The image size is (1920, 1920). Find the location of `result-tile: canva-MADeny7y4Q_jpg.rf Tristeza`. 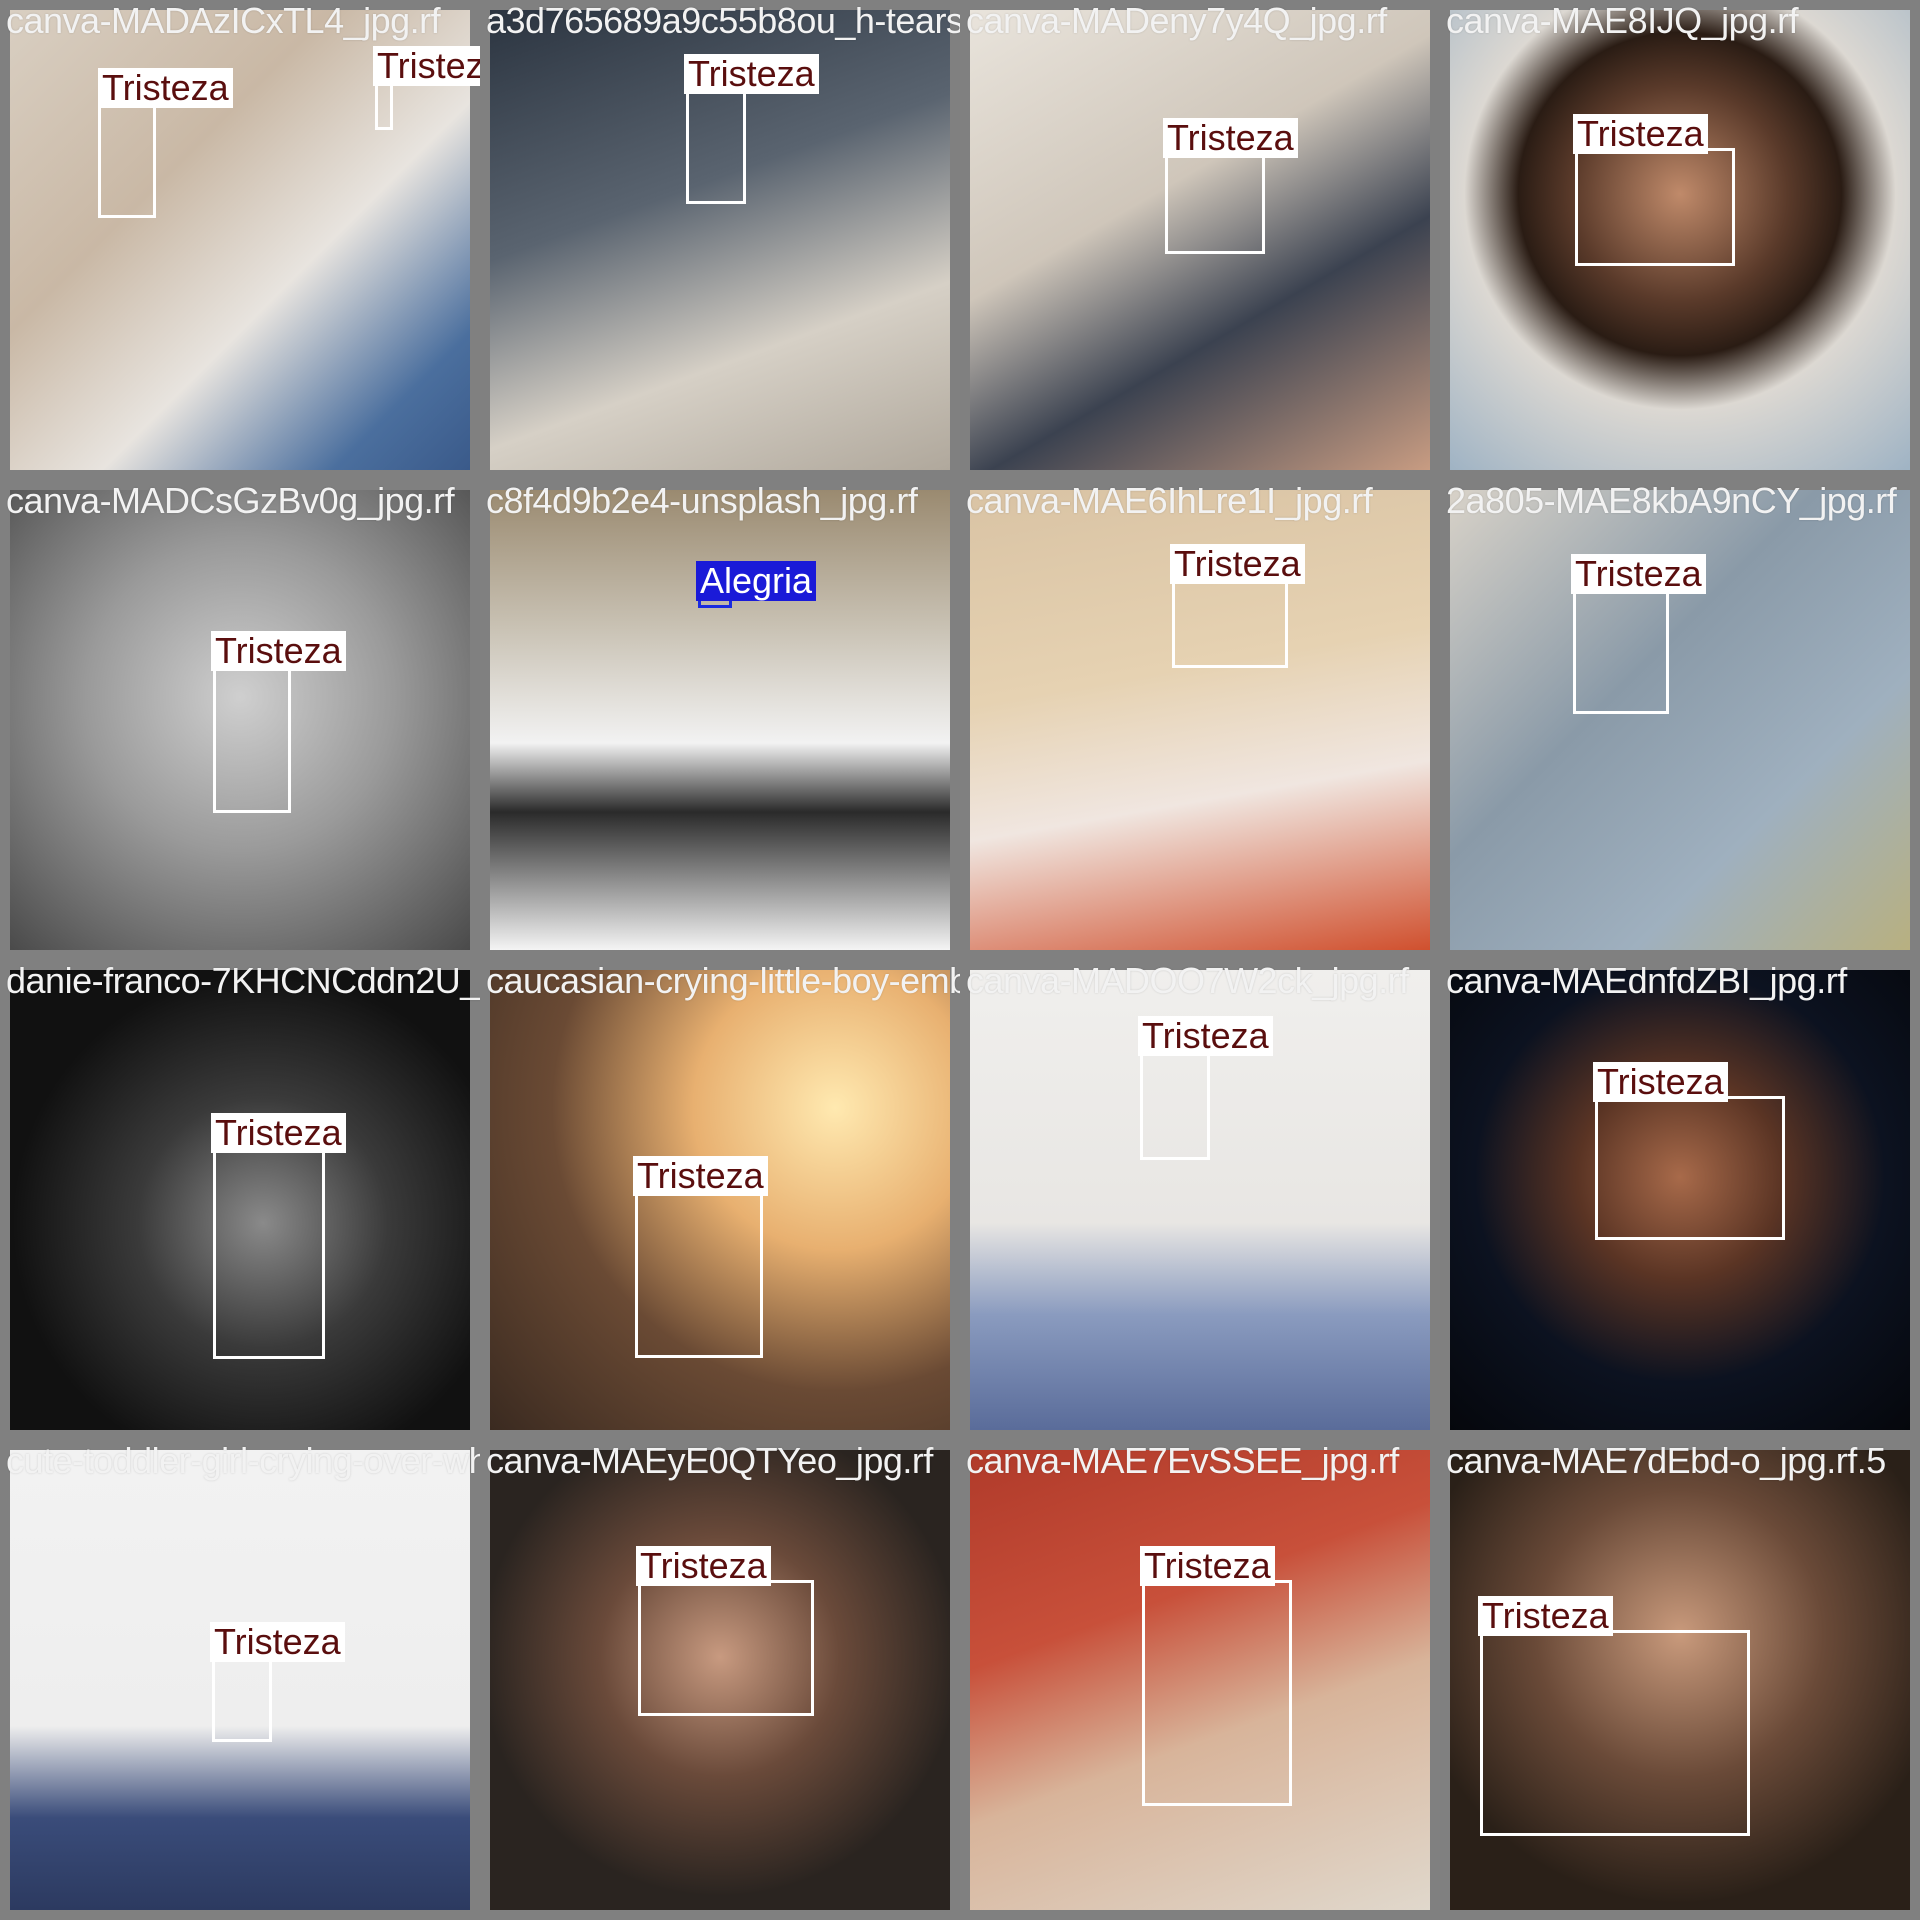

result-tile: canva-MADeny7y4Q_jpg.rf Tristeza is located at coordinates (1200, 240).